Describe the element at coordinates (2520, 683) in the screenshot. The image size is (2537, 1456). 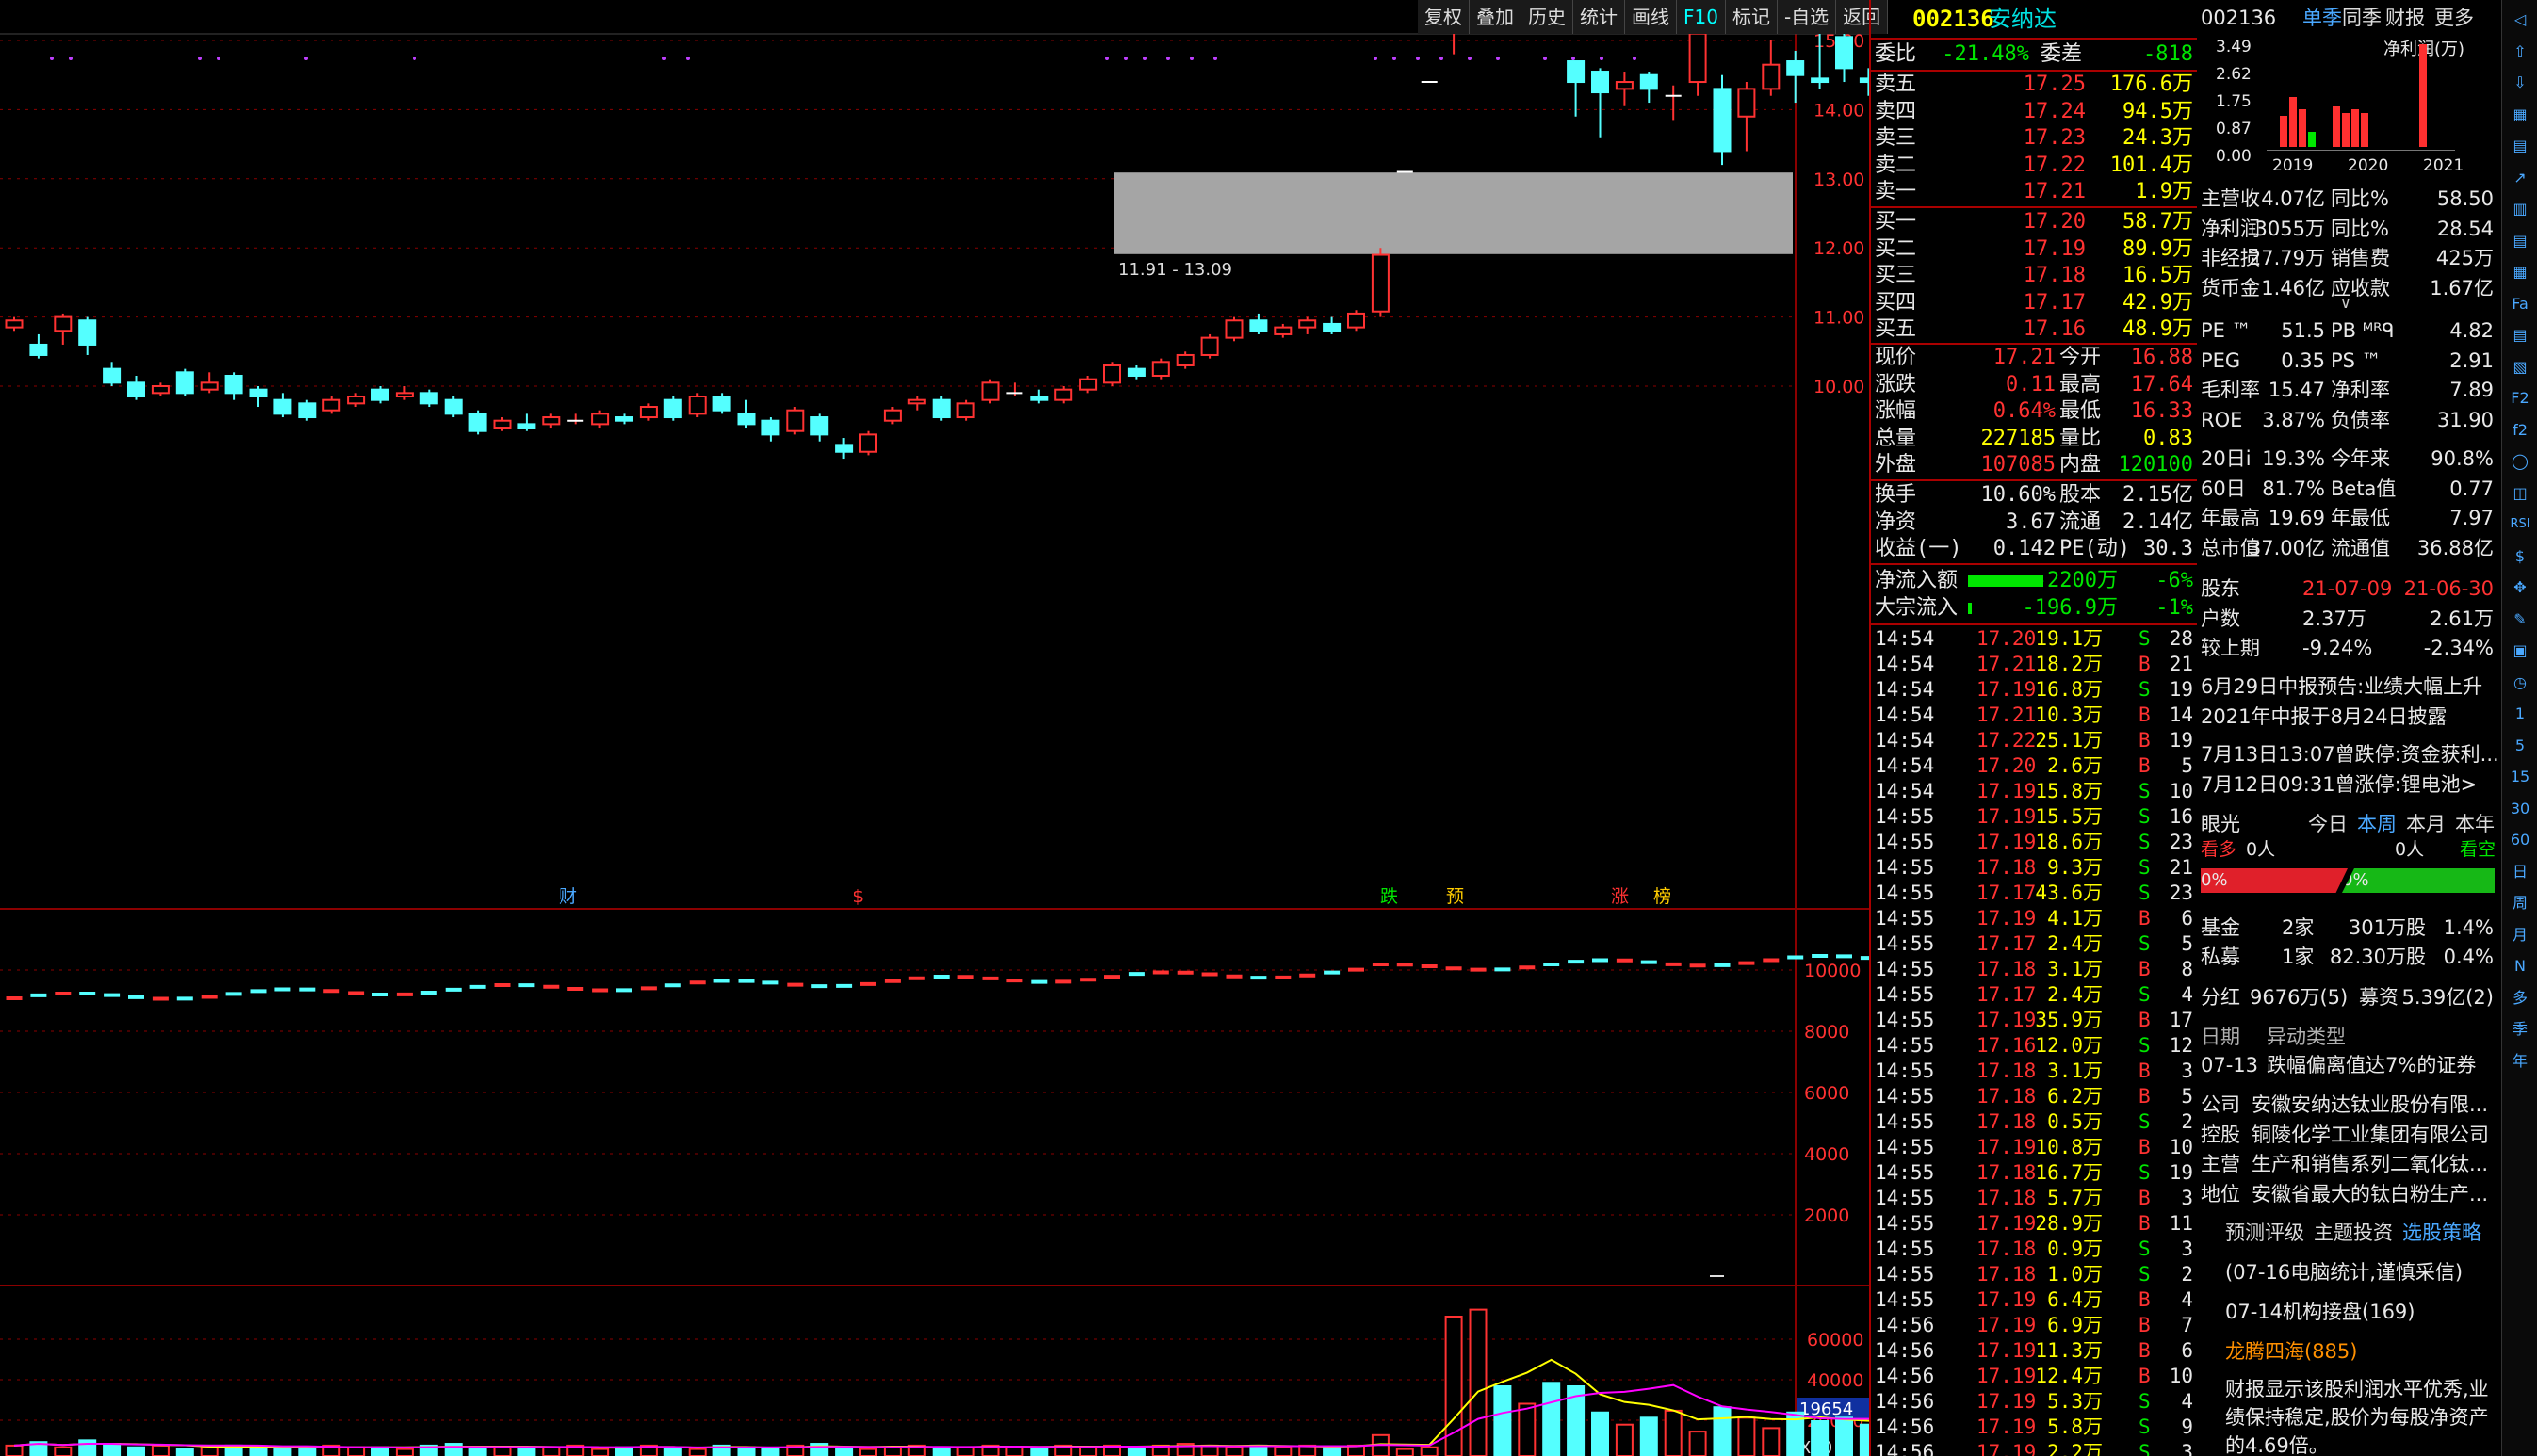
I see `sidebar-tool-icon: ◷` at that location.